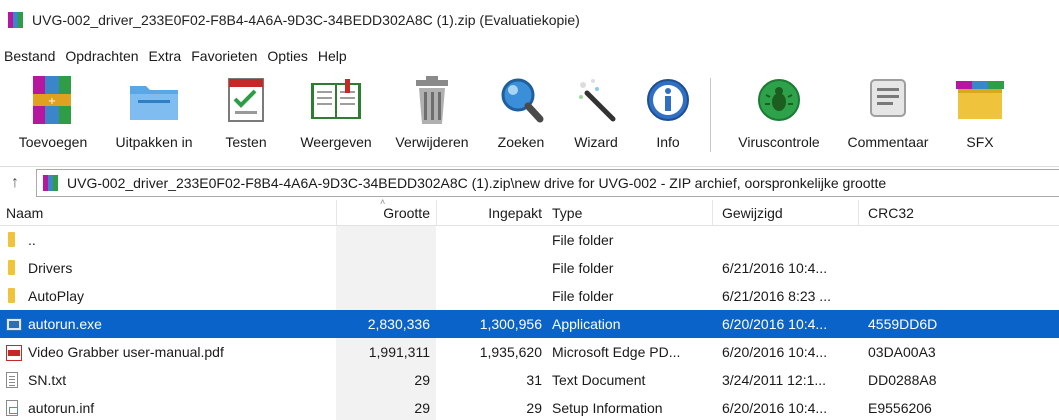  What do you see at coordinates (126, 352) in the screenshot?
I see `file-name: Video Grabber user-manual.pdf` at bounding box center [126, 352].